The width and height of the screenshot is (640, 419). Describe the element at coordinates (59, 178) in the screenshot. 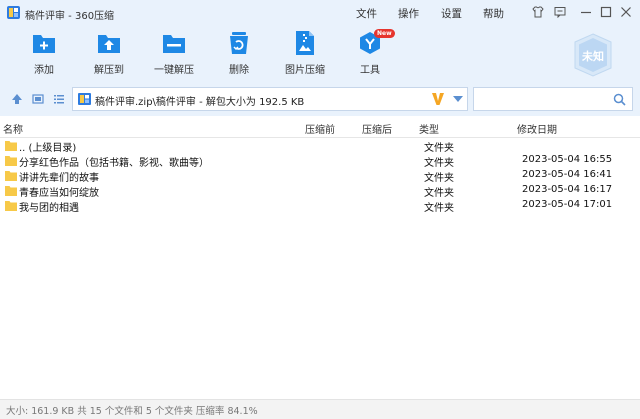

I see `file-name: 讲讲先辈们的故事` at that location.